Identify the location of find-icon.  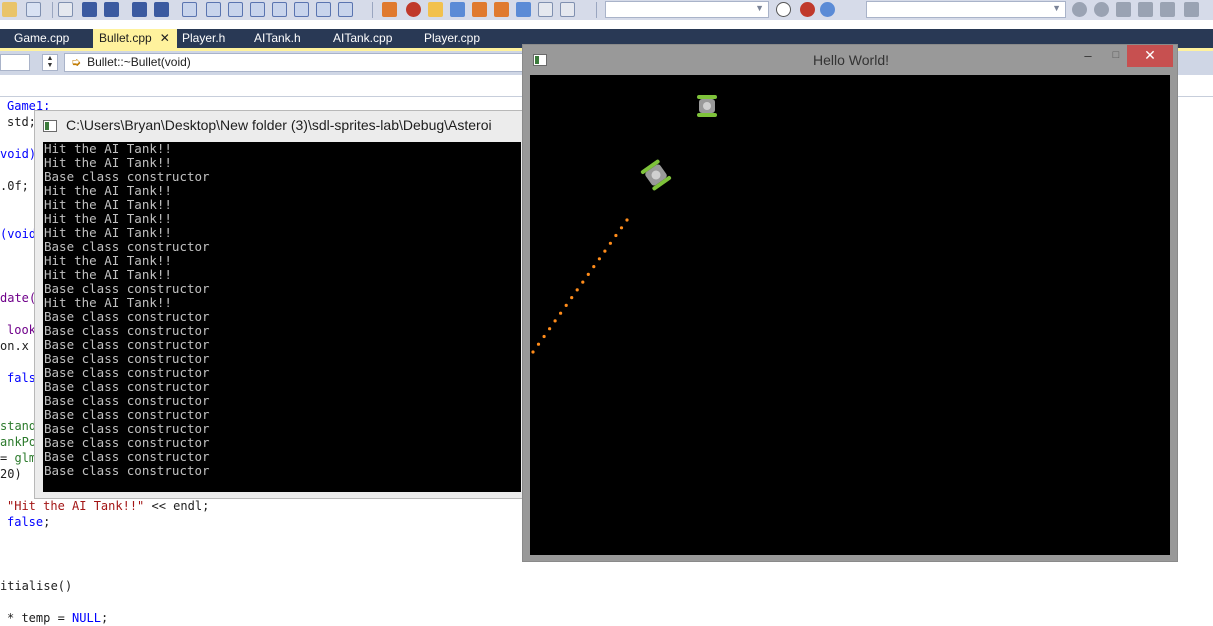
(435, 9).